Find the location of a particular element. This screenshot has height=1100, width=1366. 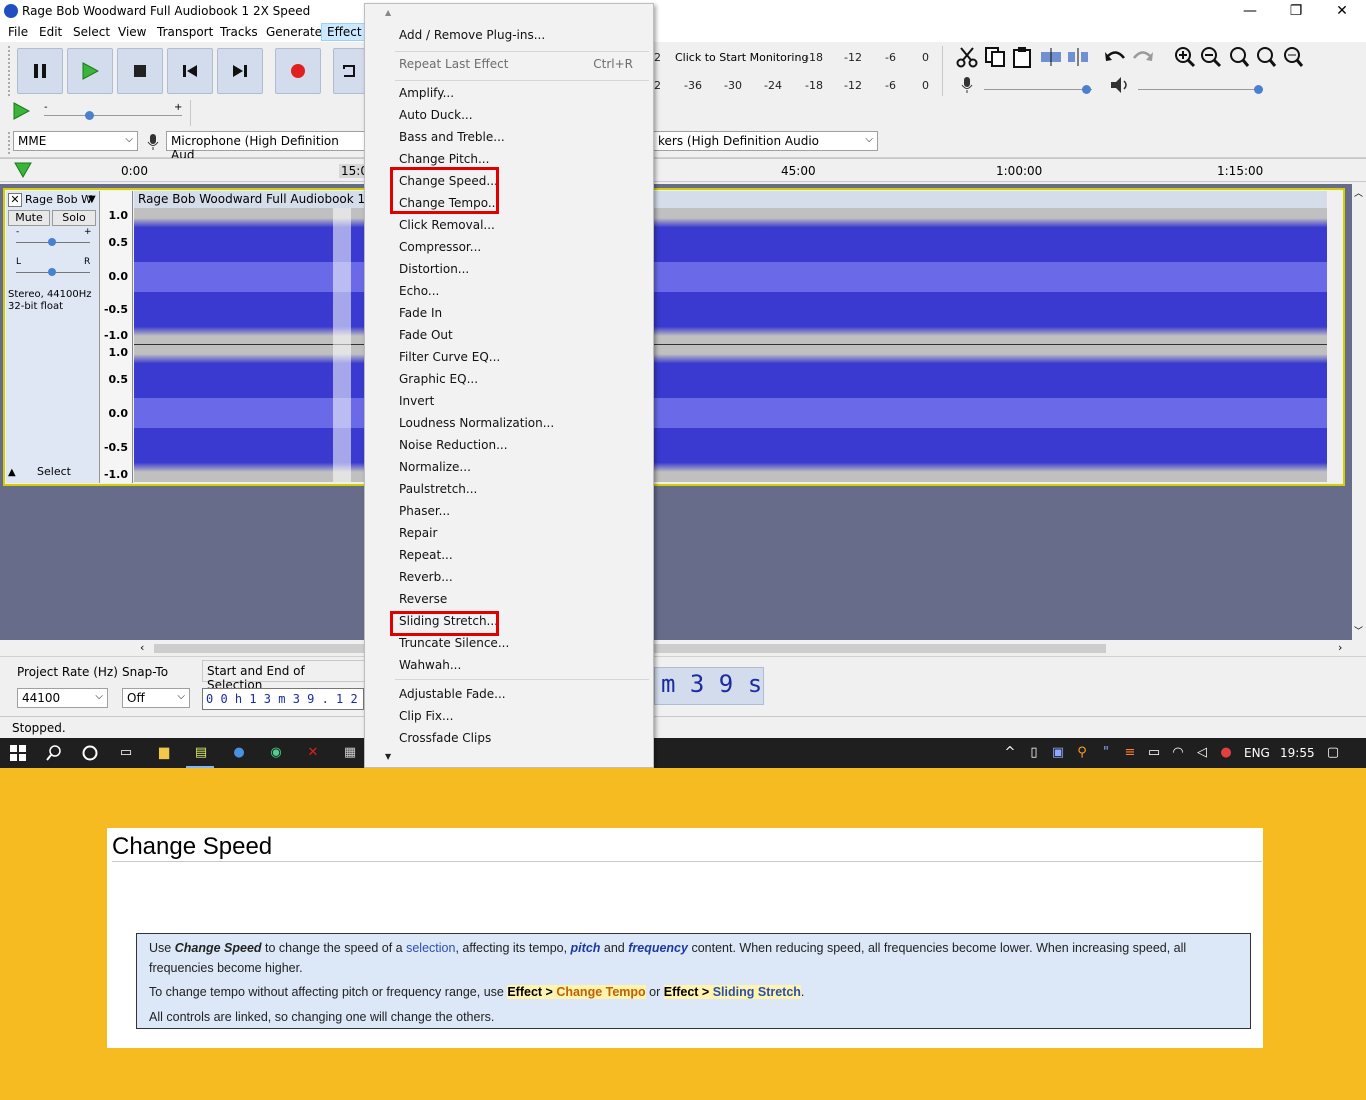

redo-button is located at coordinates (1142, 58).